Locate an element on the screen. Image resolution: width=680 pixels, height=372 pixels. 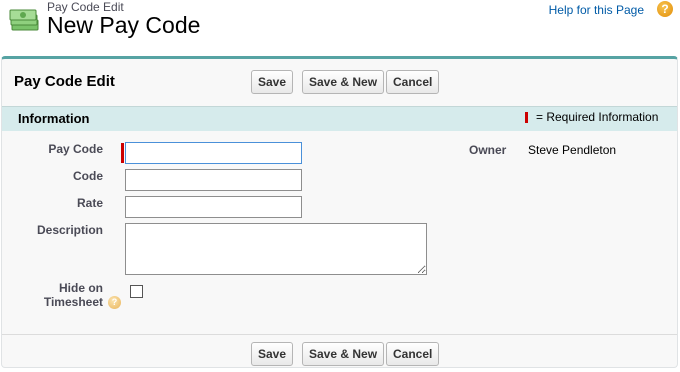
cancel-button-bottom: Cancel is located at coordinates (413, 354).